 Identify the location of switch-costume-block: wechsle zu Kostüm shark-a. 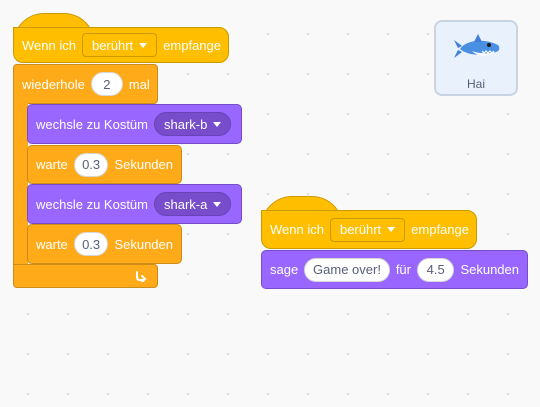
(134, 204).